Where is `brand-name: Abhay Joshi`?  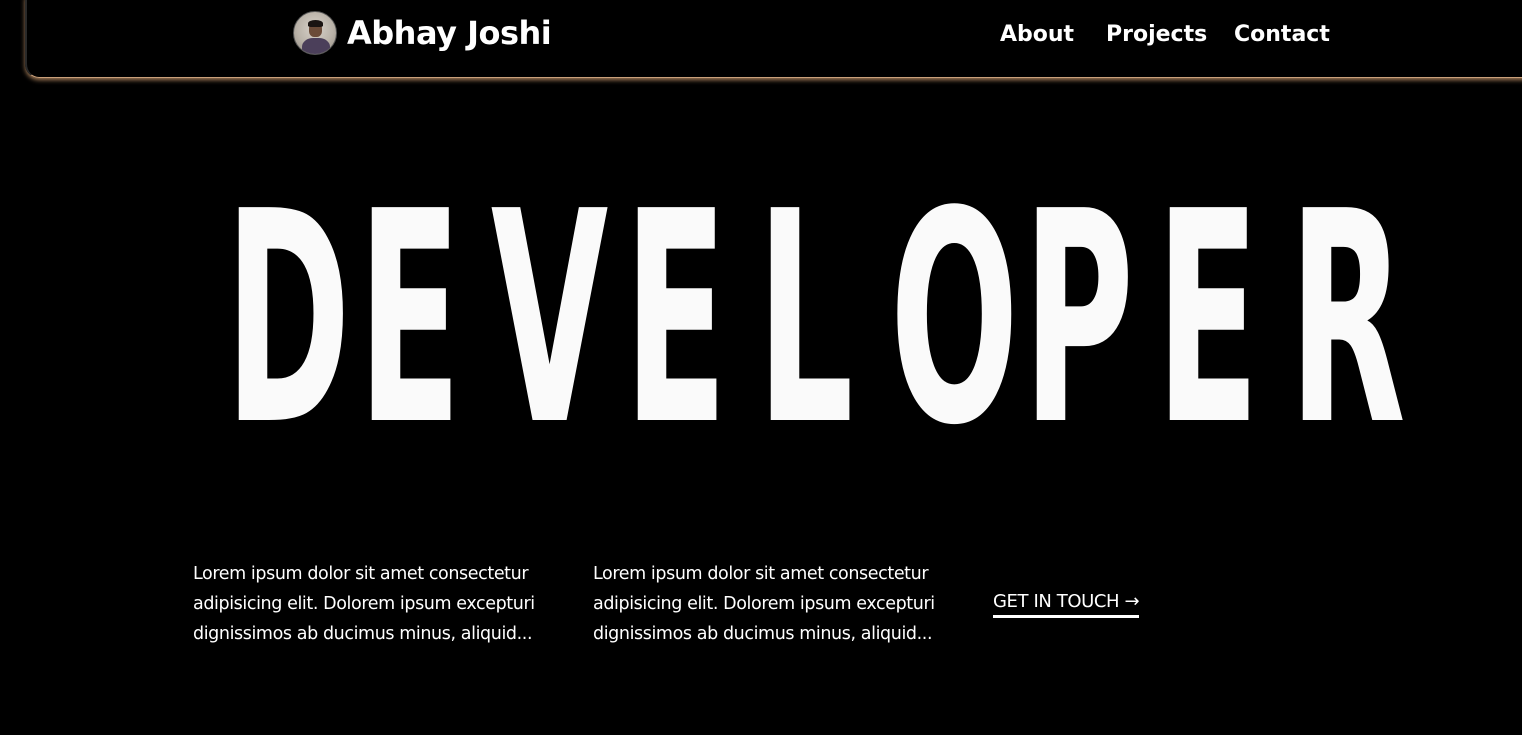
brand-name: Abhay Joshi is located at coordinates (449, 33).